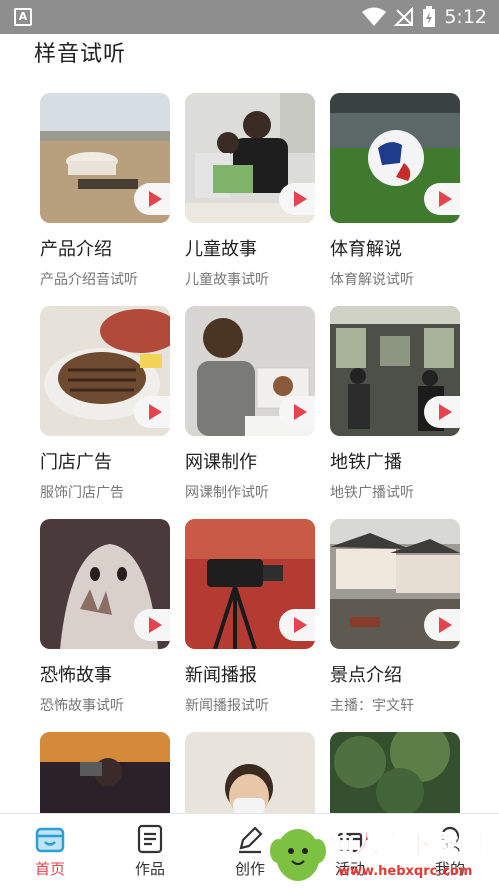 The width and height of the screenshot is (499, 888). What do you see at coordinates (249, 17) in the screenshot?
I see `status-bar: A 5:12` at bounding box center [249, 17].